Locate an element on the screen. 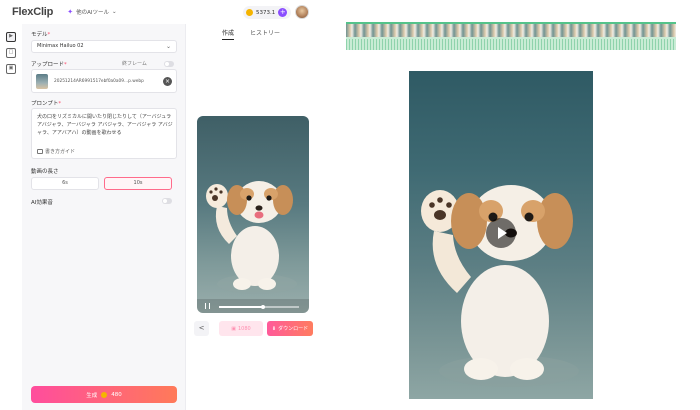 The image size is (700, 410). ai-tools-label: 他のAIツール is located at coordinates (92, 13).